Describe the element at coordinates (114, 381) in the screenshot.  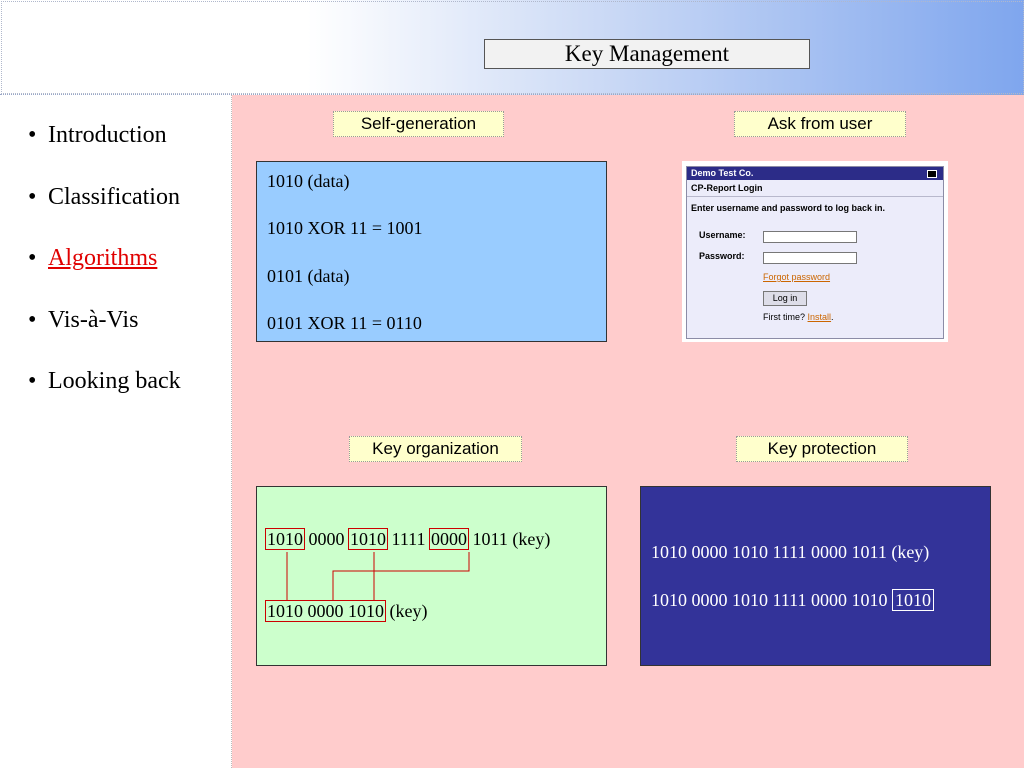
I see `nav-item-label: Looking back` at that location.